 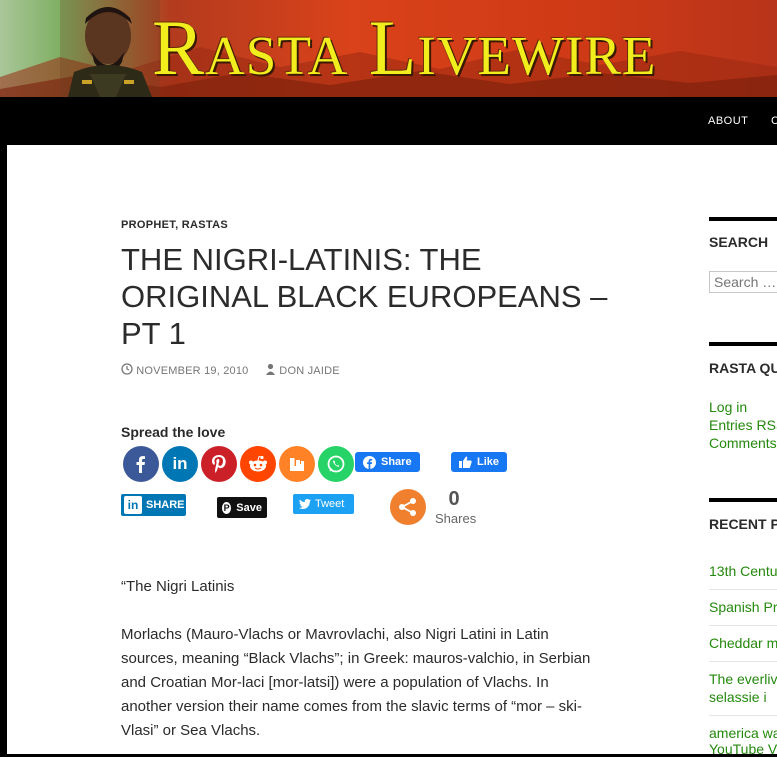 I want to click on facebook-like-label: Like, so click(x=488, y=462).